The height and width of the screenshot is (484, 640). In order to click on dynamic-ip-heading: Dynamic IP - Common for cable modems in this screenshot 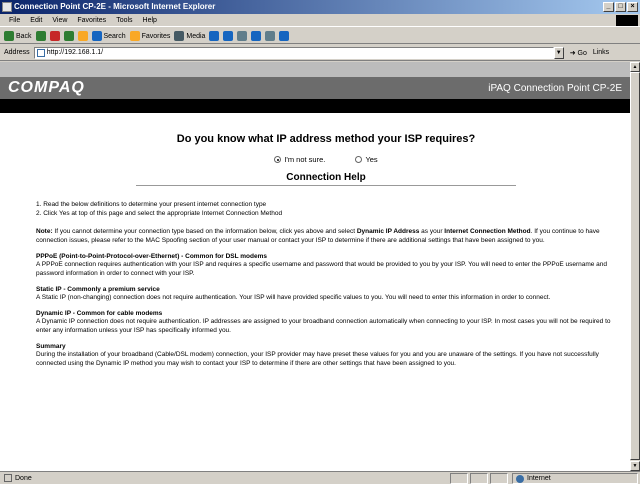, I will do `click(99, 313)`.